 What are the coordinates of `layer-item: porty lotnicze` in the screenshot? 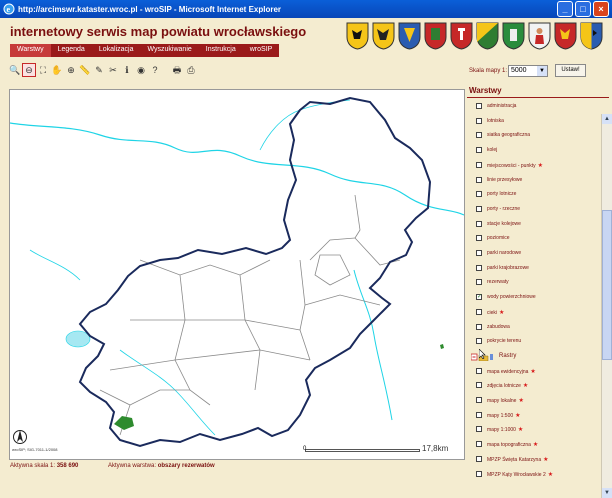 It's located at (538, 195).